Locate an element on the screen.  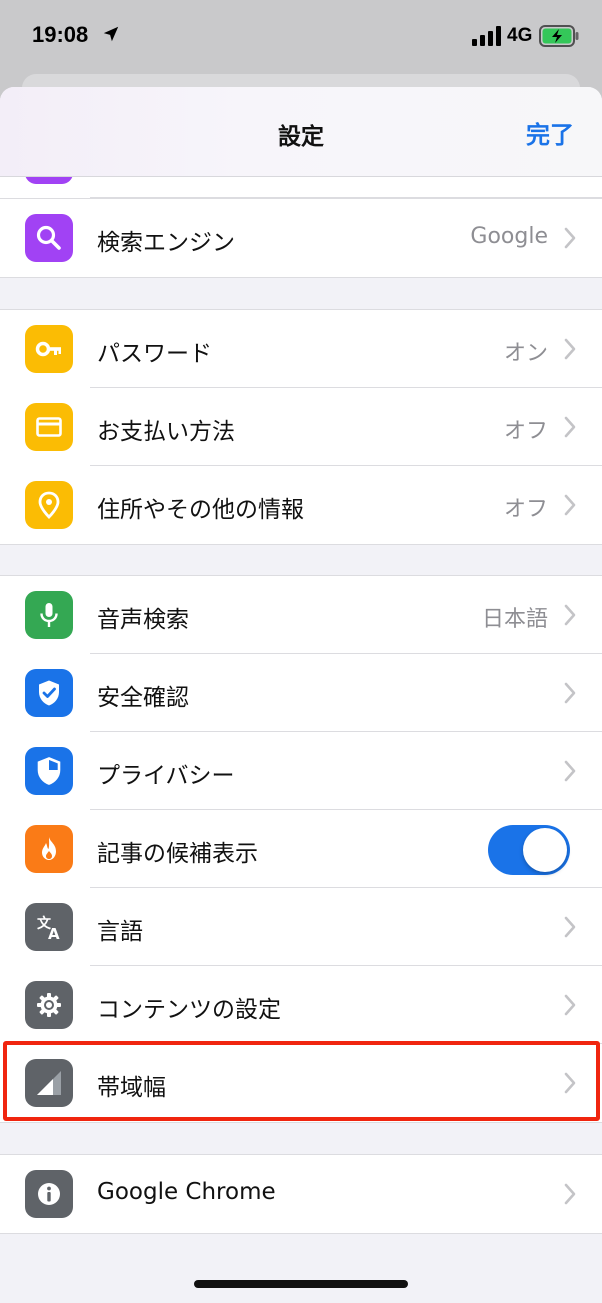
row-label: 住所やその他の情報 is located at coordinates (200, 510).